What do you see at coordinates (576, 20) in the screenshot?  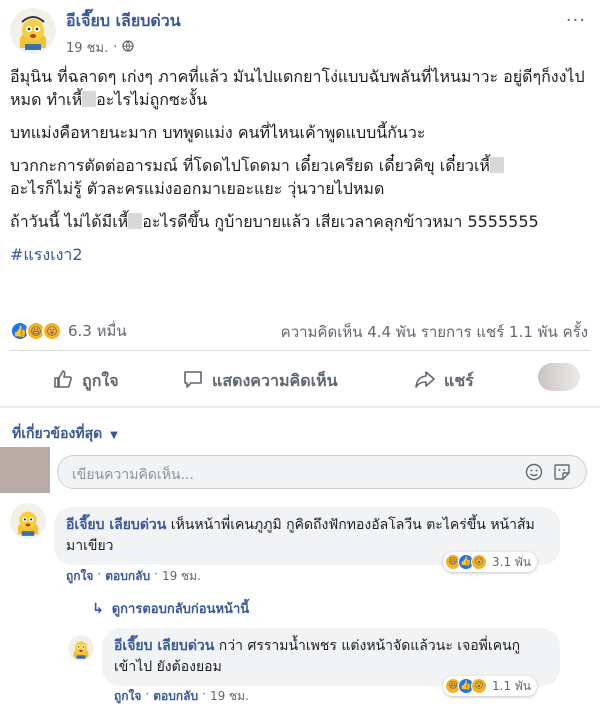 I see `more-options-icon: ···` at bounding box center [576, 20].